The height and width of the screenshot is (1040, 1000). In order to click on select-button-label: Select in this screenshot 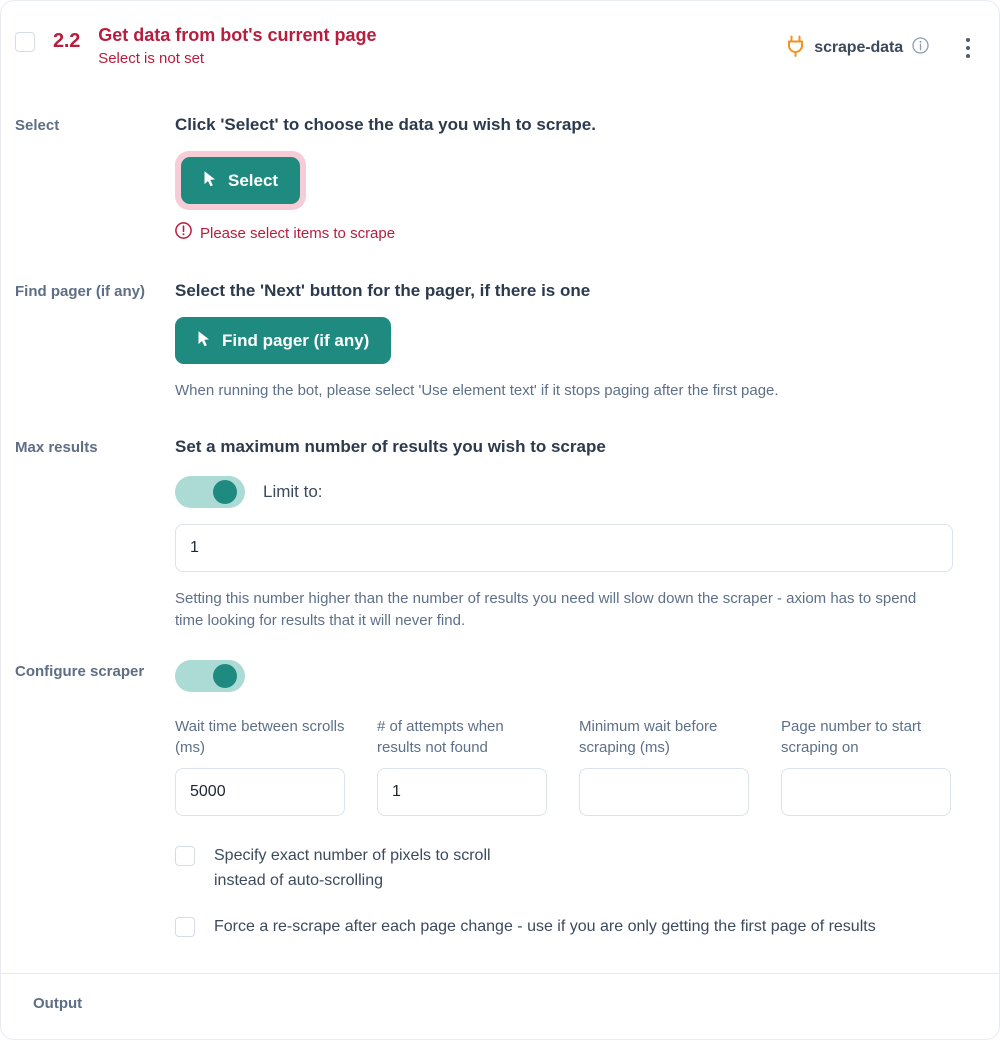, I will do `click(253, 181)`.